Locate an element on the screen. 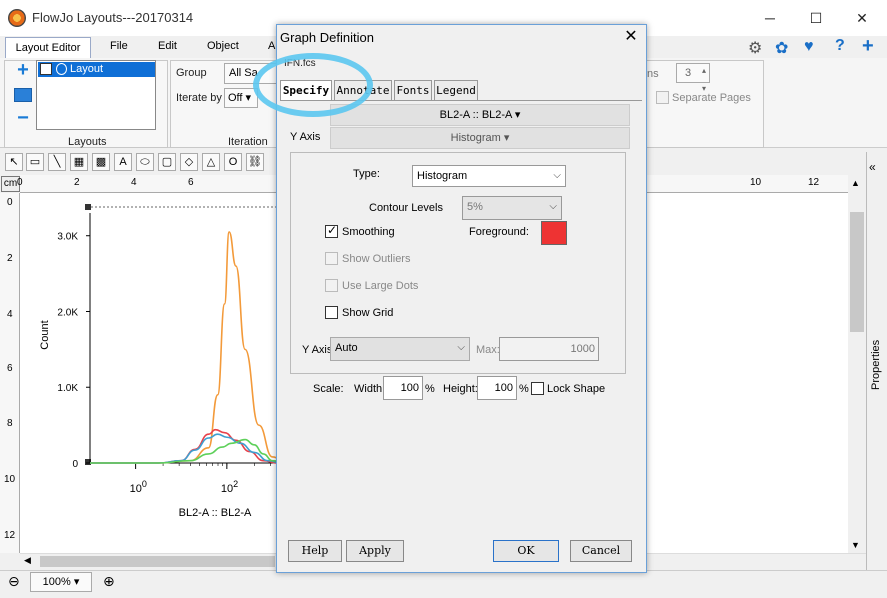 The image size is (887, 598). help-button: Help is located at coordinates (315, 551).